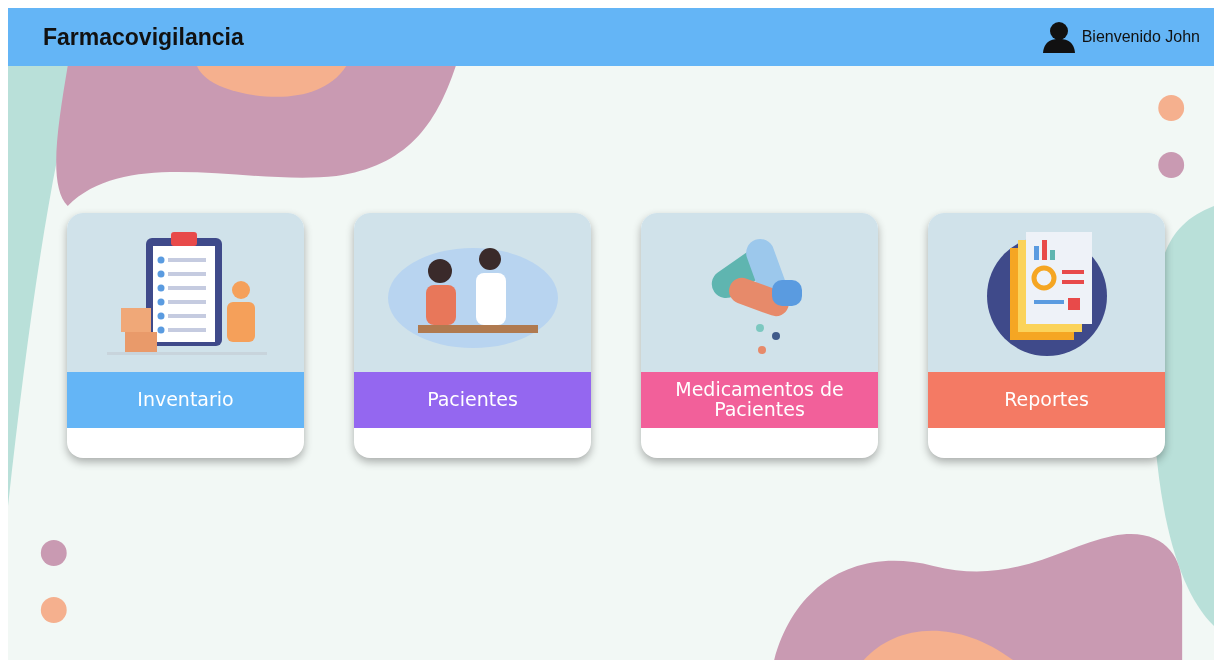 Image resolution: width=1220 pixels, height=660 pixels. Describe the element at coordinates (1058, 37) in the screenshot. I see `user-icon` at that location.